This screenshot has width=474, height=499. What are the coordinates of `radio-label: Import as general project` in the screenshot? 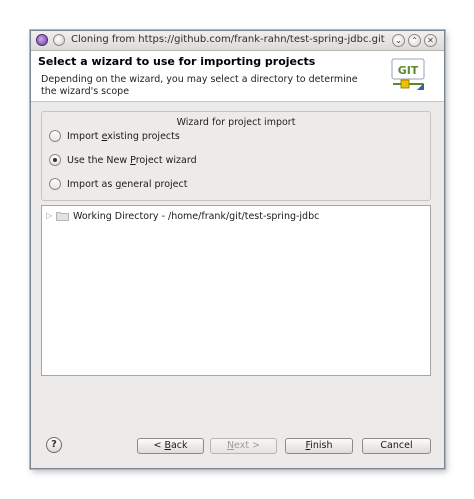 It's located at (127, 184).